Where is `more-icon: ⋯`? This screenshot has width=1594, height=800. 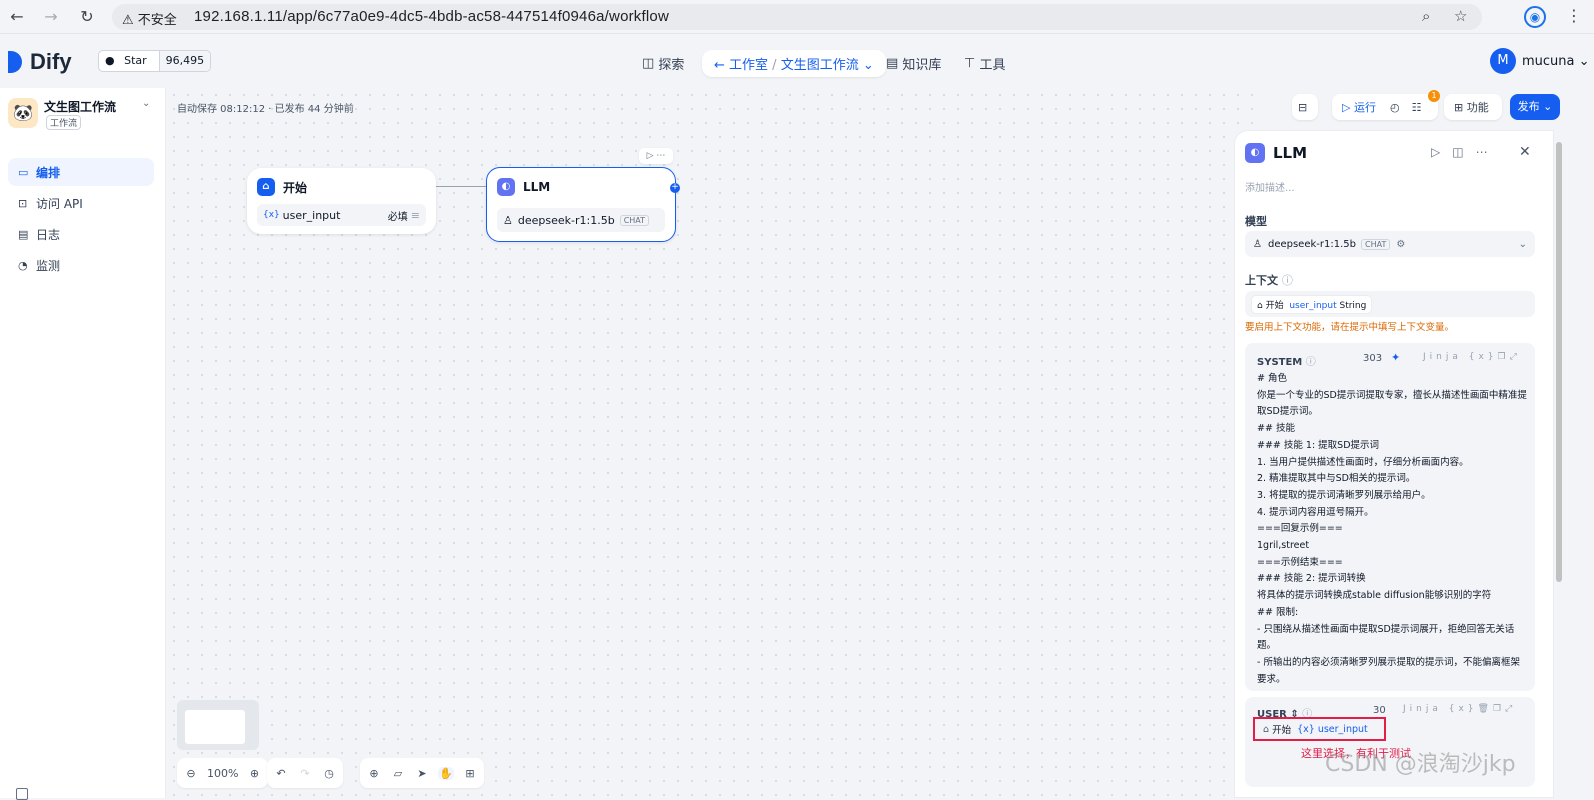
more-icon: ⋯ is located at coordinates (1488, 152).